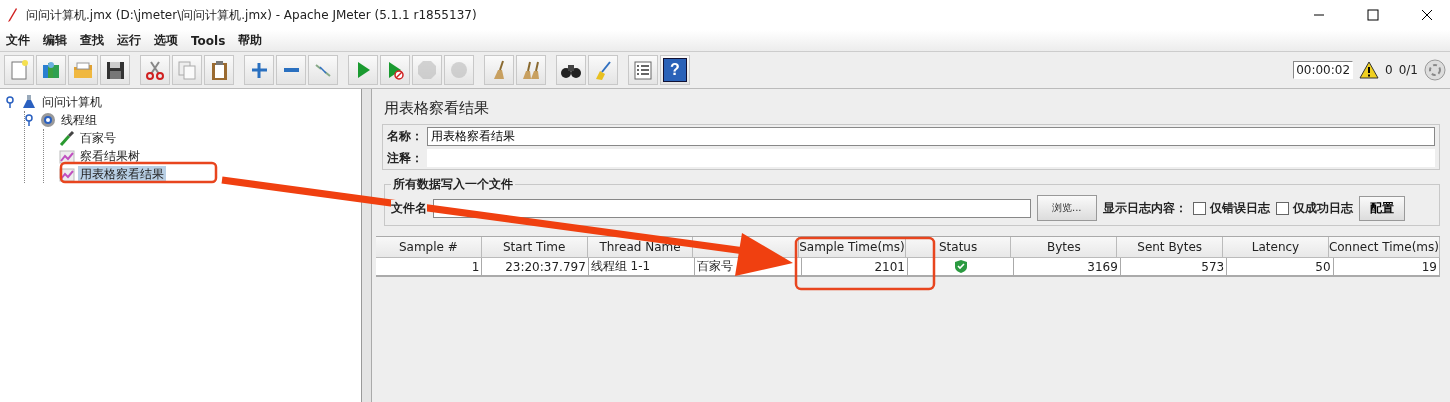 The width and height of the screenshot is (1450, 402). Describe the element at coordinates (852, 247) in the screenshot. I see `column-header: Sample Time(ms)` at that location.